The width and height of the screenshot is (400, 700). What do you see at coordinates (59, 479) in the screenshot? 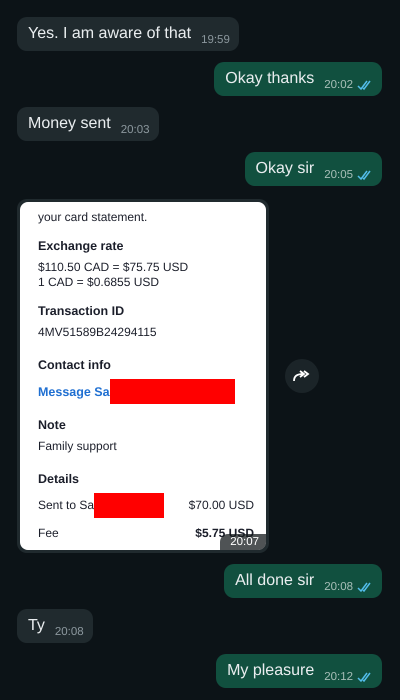
I see `section-heading: Details` at bounding box center [59, 479].